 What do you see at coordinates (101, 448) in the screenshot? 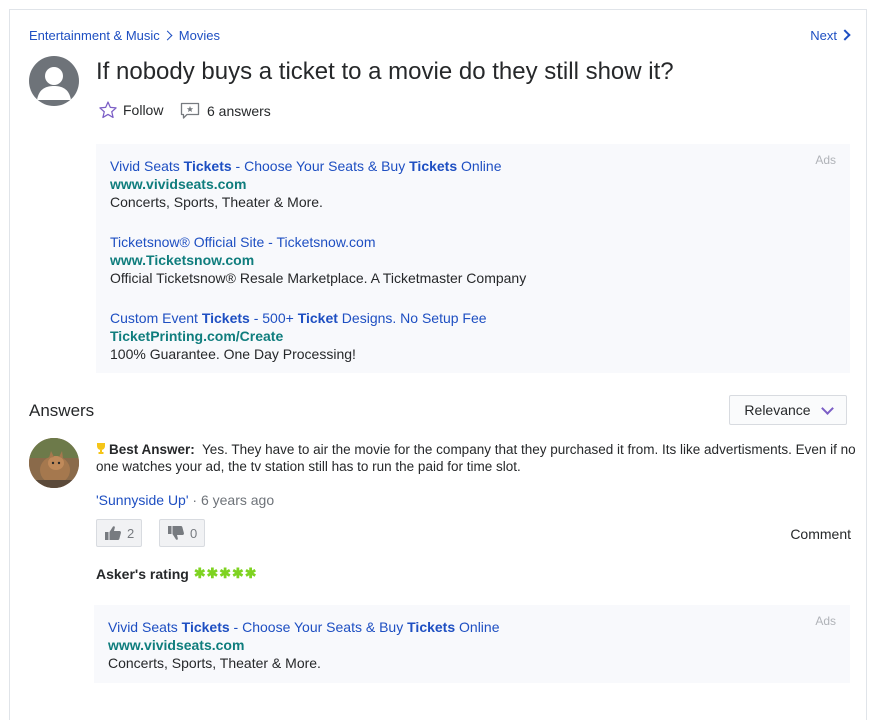
I see `trophy-icon` at bounding box center [101, 448].